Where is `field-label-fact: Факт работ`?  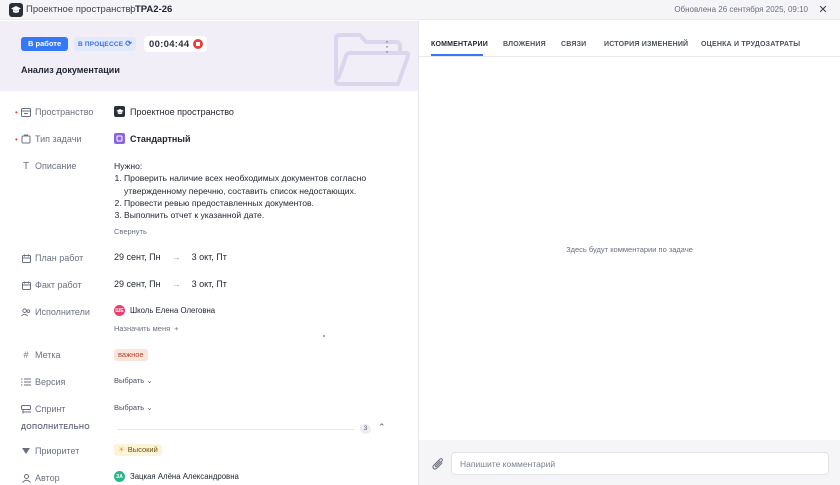 field-label-fact: Факт работ is located at coordinates (51, 285).